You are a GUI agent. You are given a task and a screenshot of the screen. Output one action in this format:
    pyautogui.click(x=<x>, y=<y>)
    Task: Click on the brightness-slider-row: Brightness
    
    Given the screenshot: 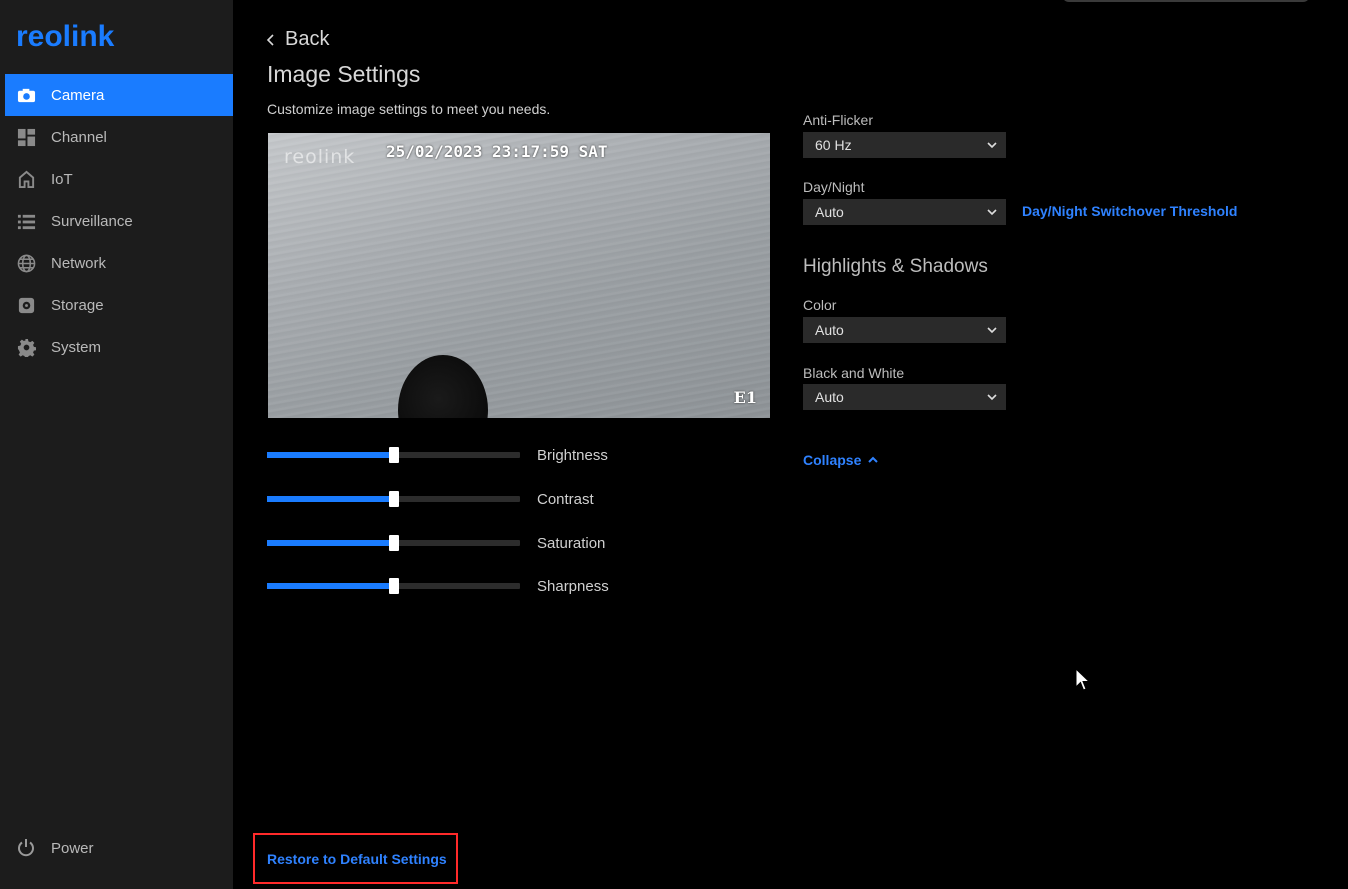 What is the action you would take?
    pyautogui.click(x=467, y=455)
    